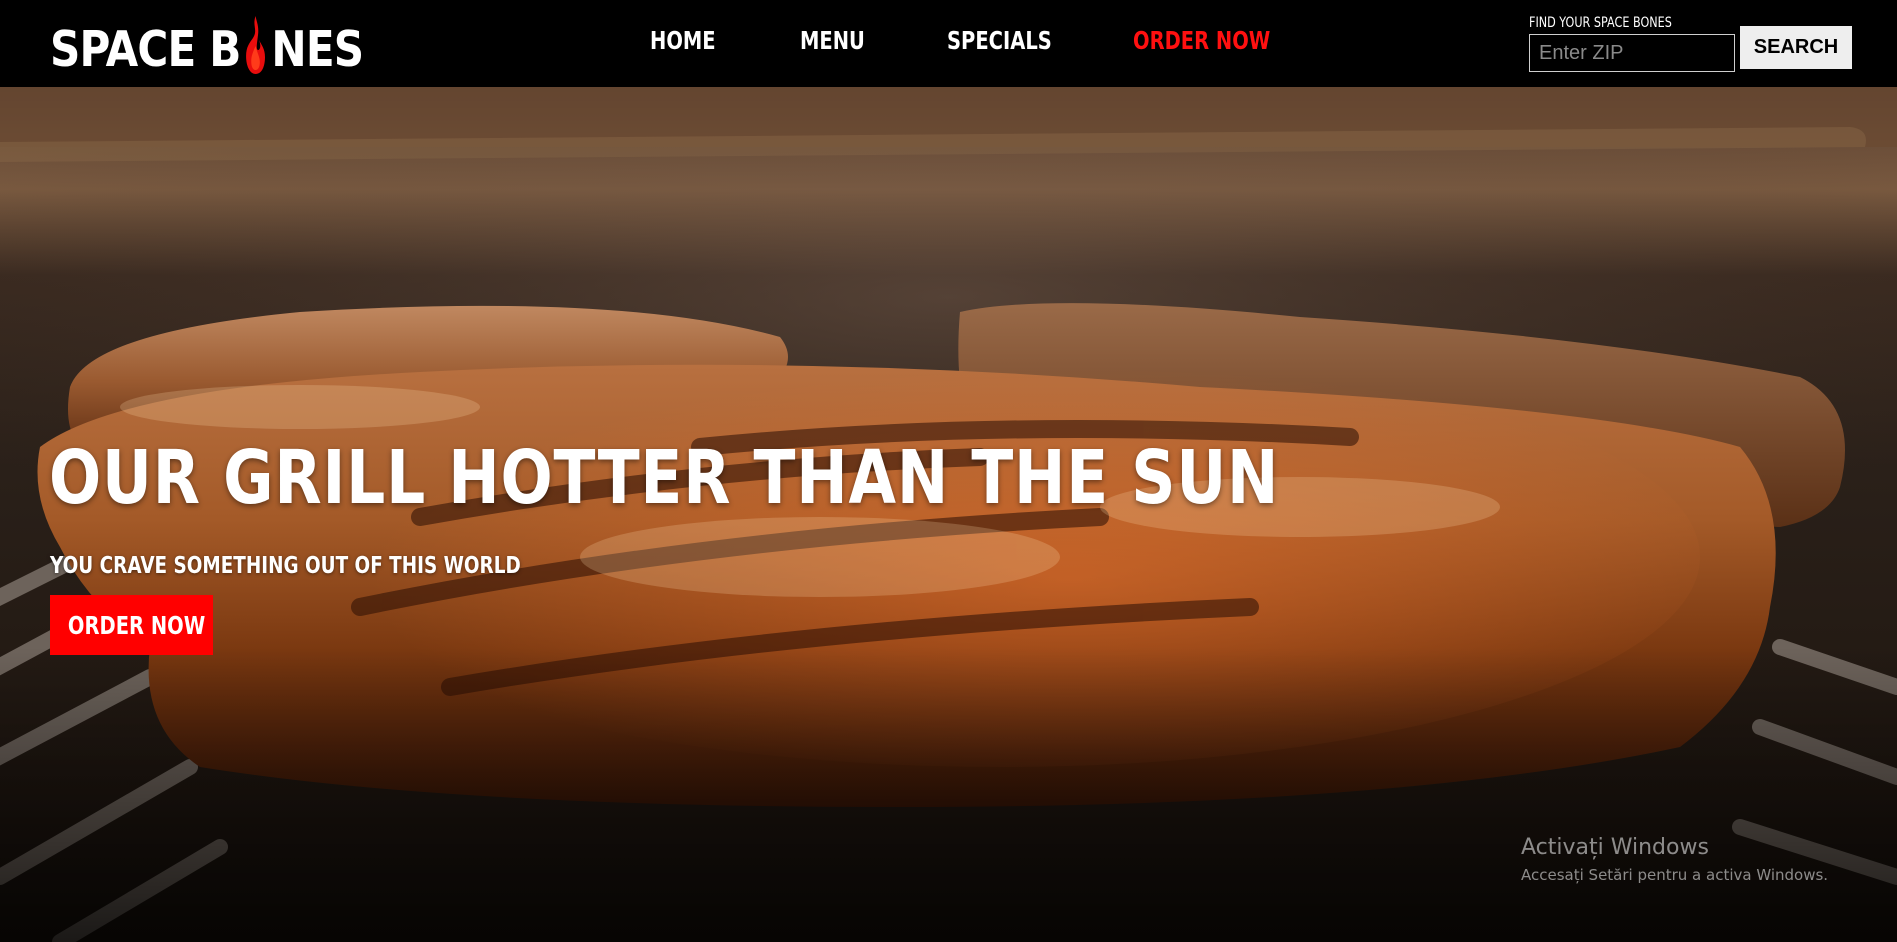 The width and height of the screenshot is (1897, 942). What do you see at coordinates (1201, 40) in the screenshot?
I see `nav-order-now: ORDER NOW` at bounding box center [1201, 40].